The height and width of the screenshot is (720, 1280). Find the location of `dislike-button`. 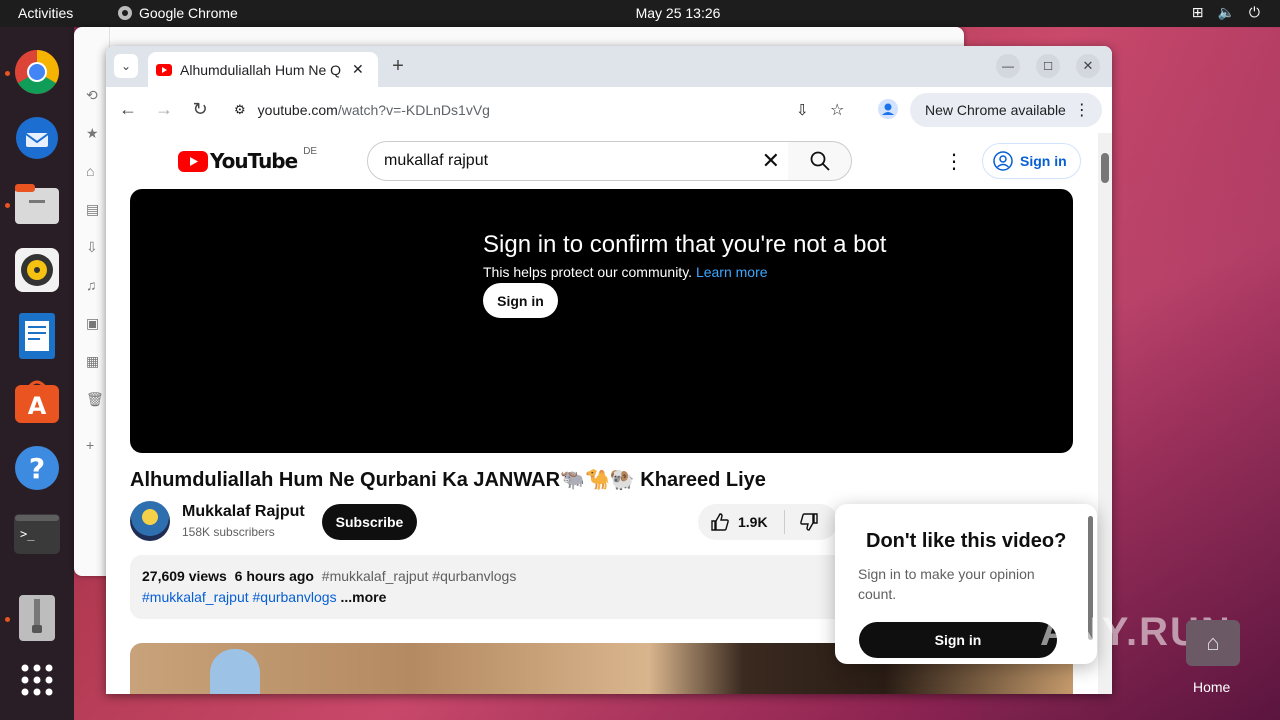

dislike-button is located at coordinates (809, 522).